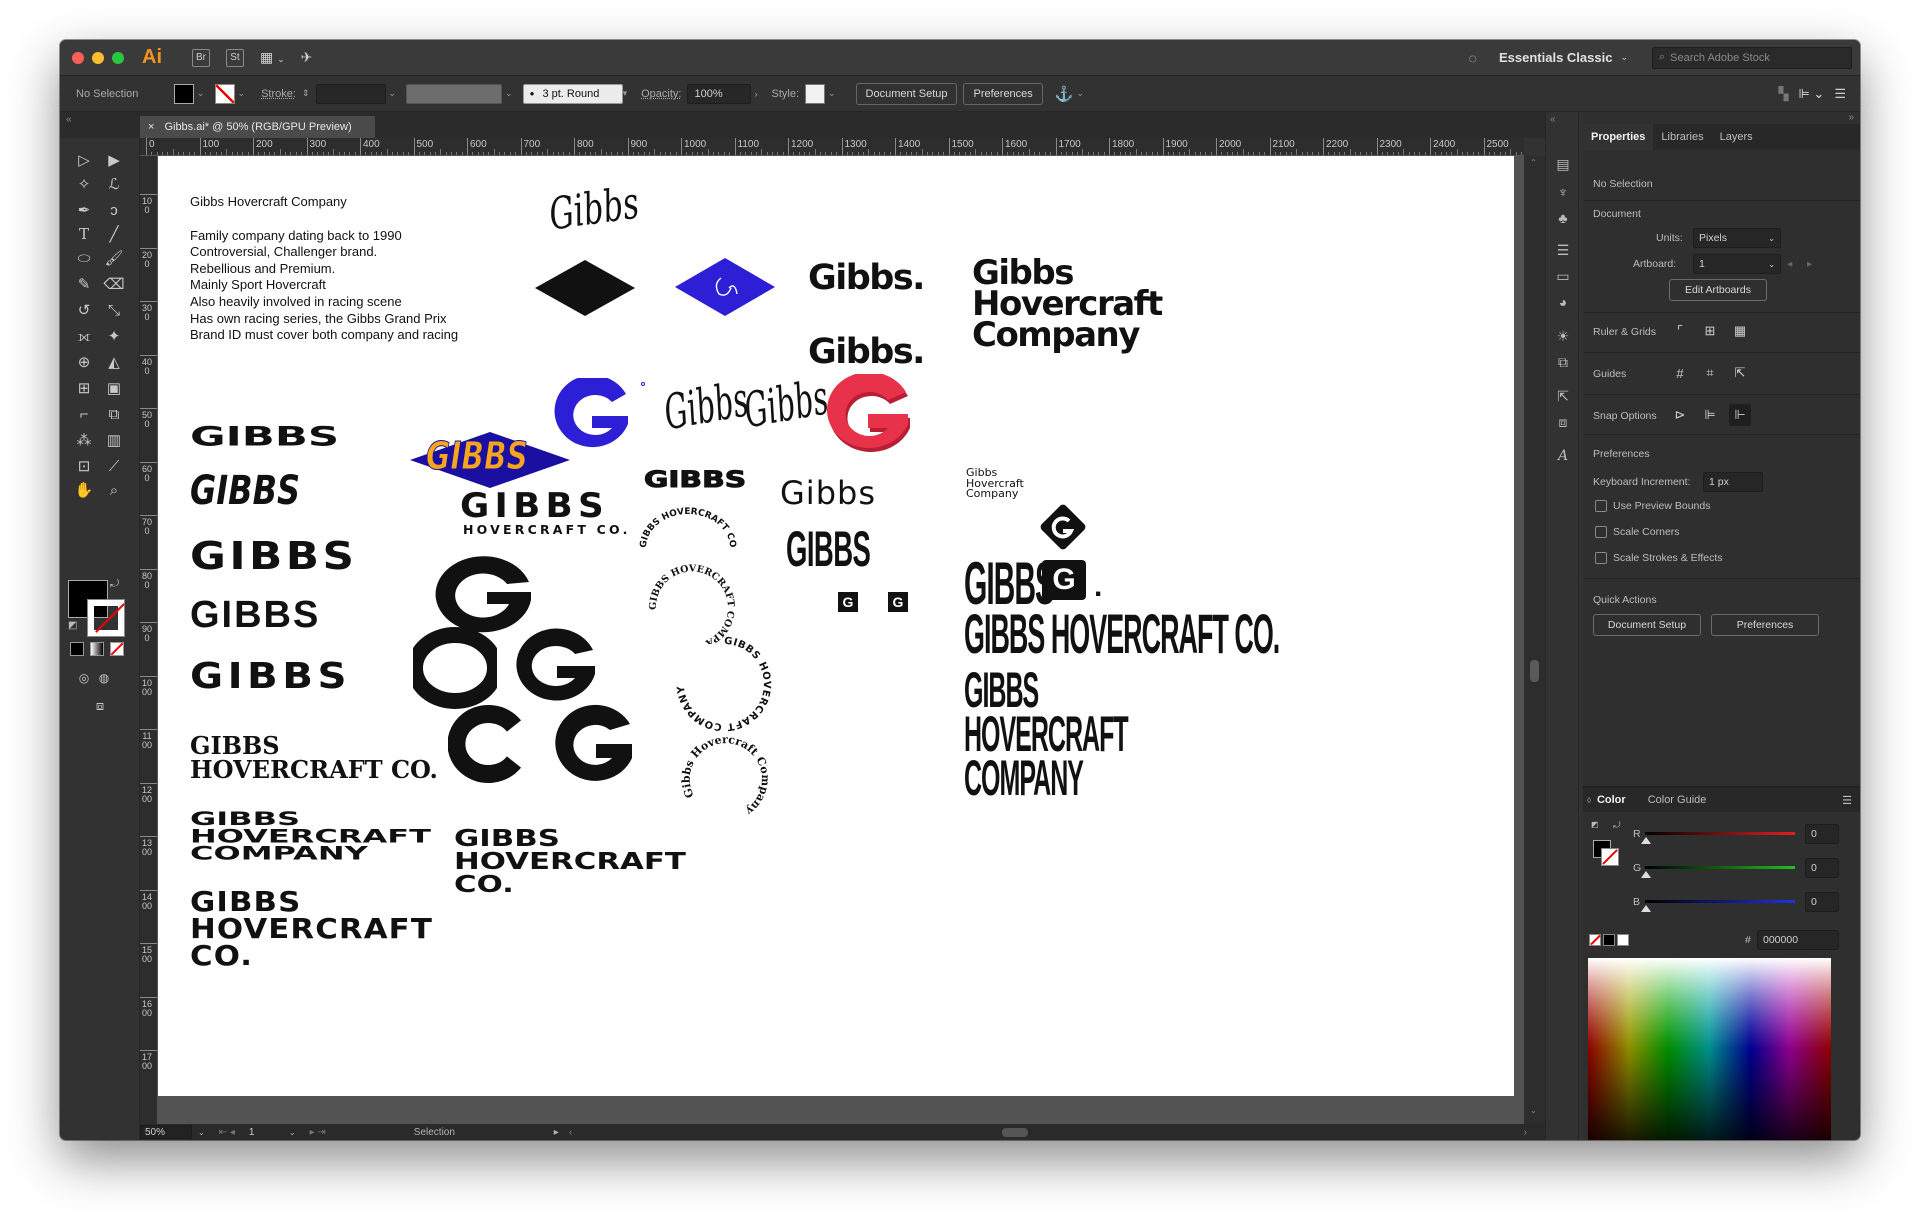 The width and height of the screenshot is (1920, 1220). I want to click on scroll-up-icon: ⌃, so click(1533, 162).